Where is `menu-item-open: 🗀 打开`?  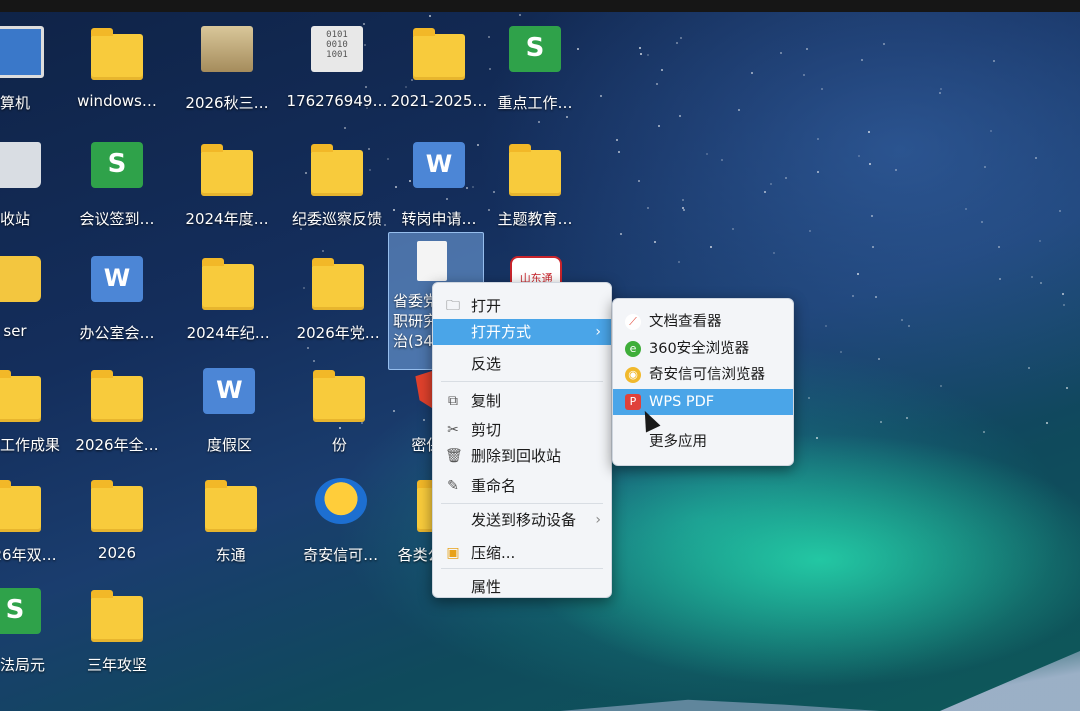
menu-item-open: 🗀 打开 is located at coordinates (522, 306).